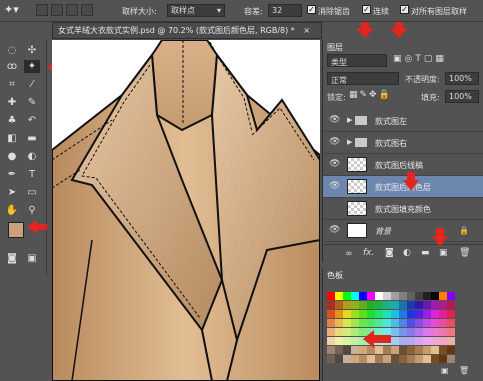 This screenshot has width=483, height=381. Describe the element at coordinates (12, 192) in the screenshot. I see `path-select-icon: ➤` at that location.